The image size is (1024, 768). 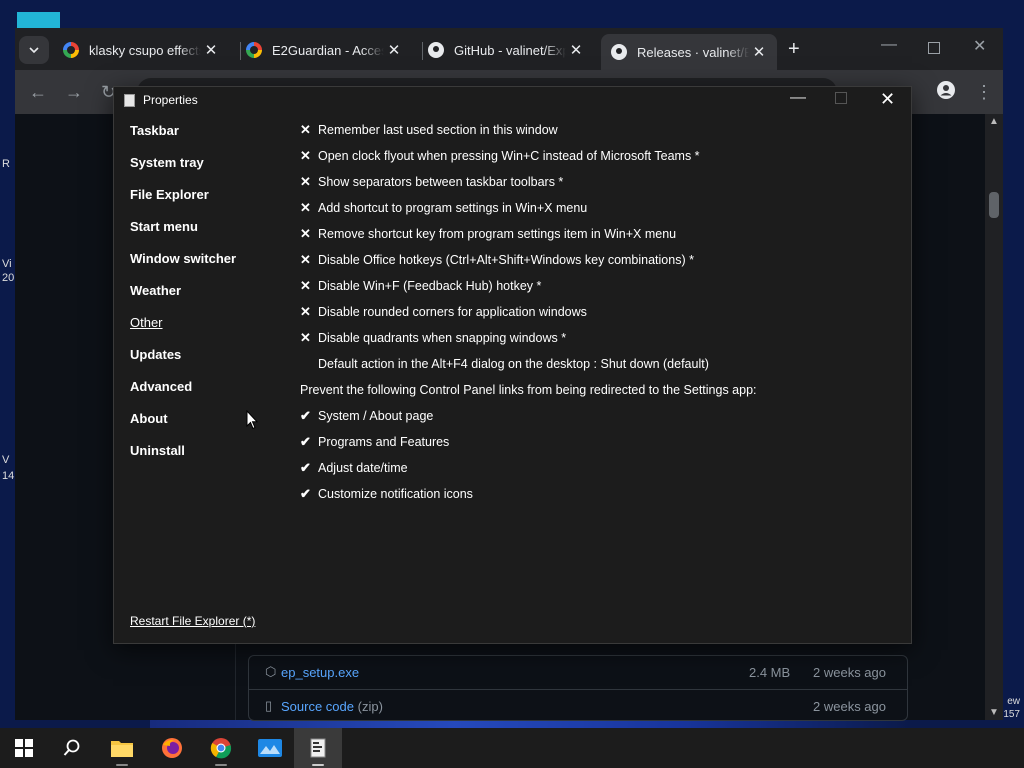 I want to click on dialog-title: Properties, so click(x=170, y=100).